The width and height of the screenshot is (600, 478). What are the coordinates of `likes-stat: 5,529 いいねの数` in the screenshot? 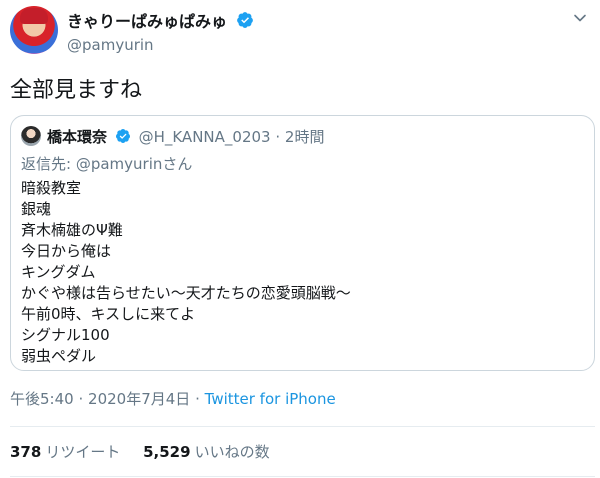 It's located at (206, 452).